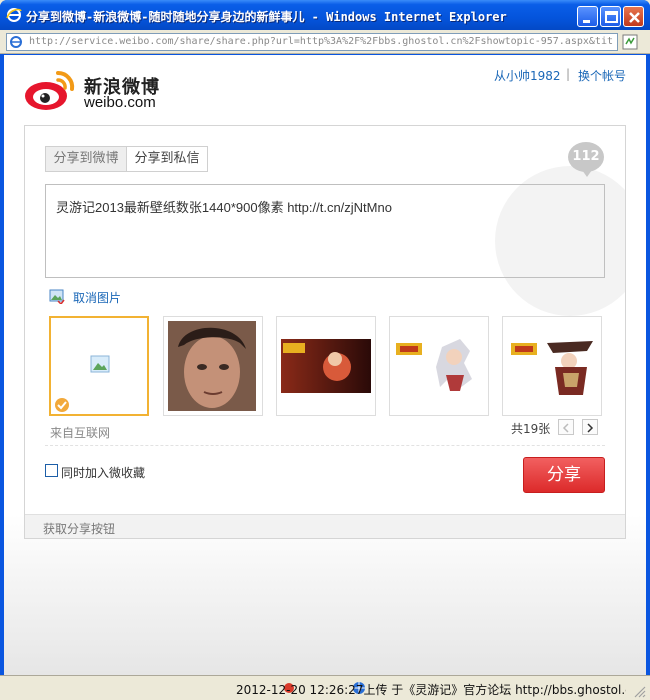  I want to click on close-icon, so click(634, 17).